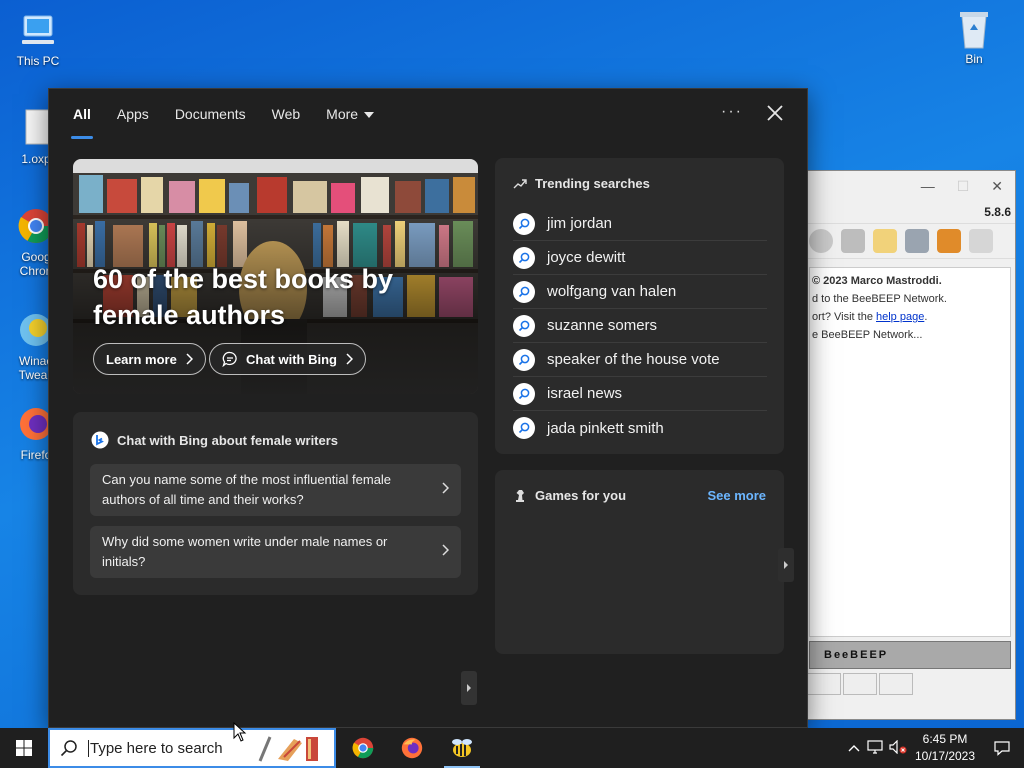  Describe the element at coordinates (512, 748) in the screenshot. I see `taskbar: Type here to search 6:45 PM 10/17/2023` at that location.